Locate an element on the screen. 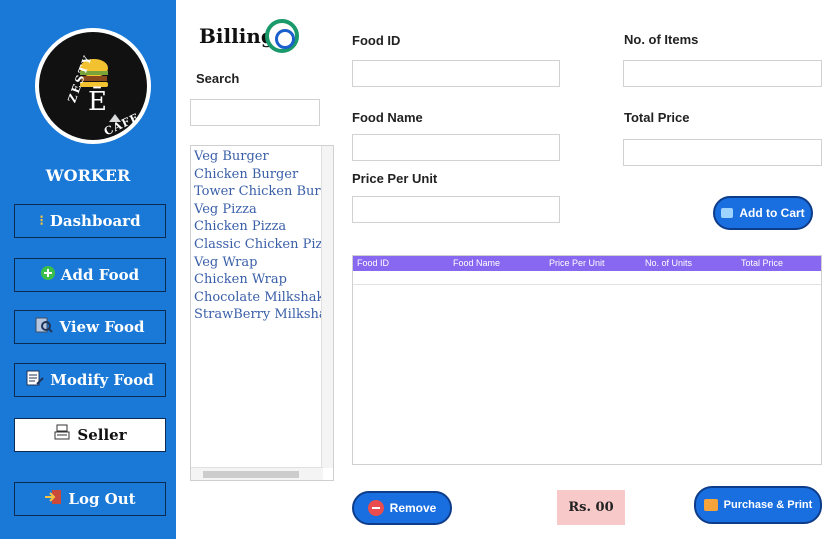 The image size is (822, 539). list-item: Chocolate Milkshake is located at coordinates (262, 298).